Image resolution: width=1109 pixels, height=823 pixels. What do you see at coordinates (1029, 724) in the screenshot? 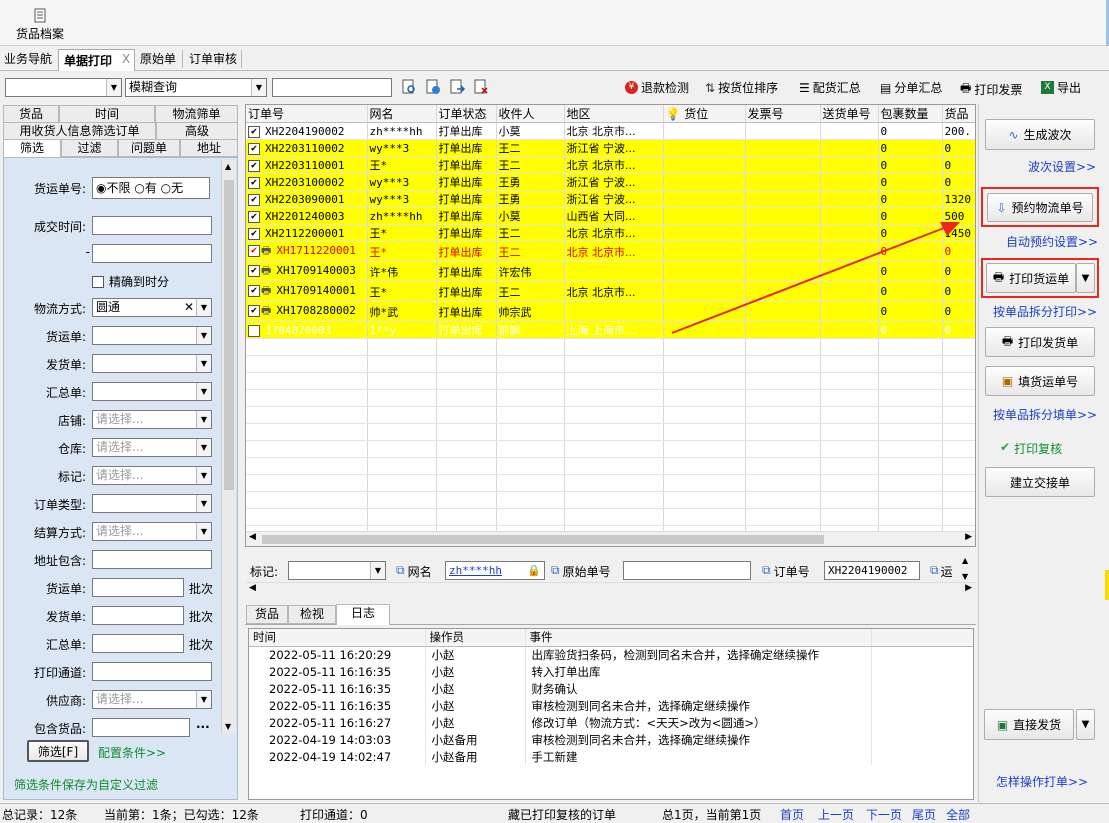
I see `direct-ship-button: ▣ 直接发货` at bounding box center [1029, 724].